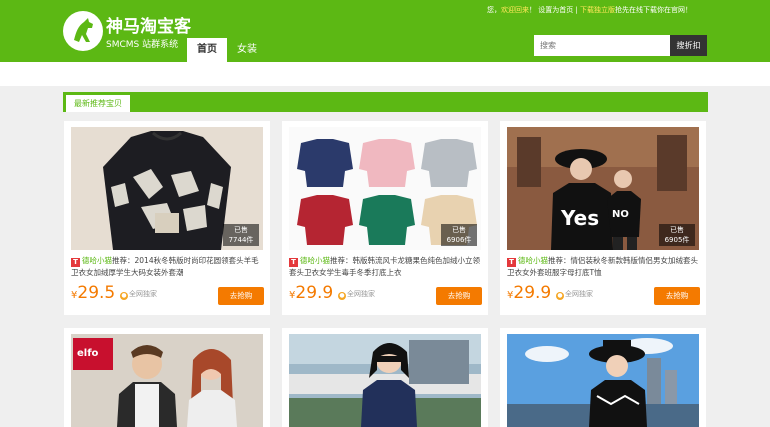 The width and height of the screenshot is (770, 427). Describe the element at coordinates (96, 293) in the screenshot. I see `price-value: 29.5` at that location.